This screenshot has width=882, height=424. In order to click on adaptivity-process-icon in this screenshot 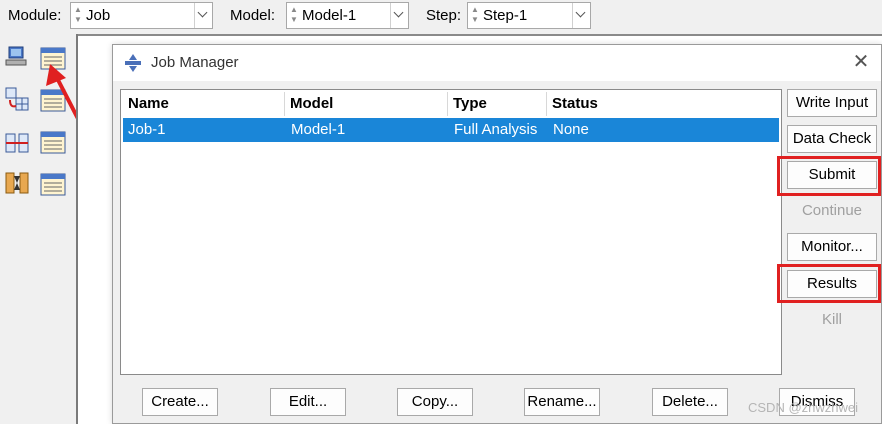, I will do `click(17, 99)`.